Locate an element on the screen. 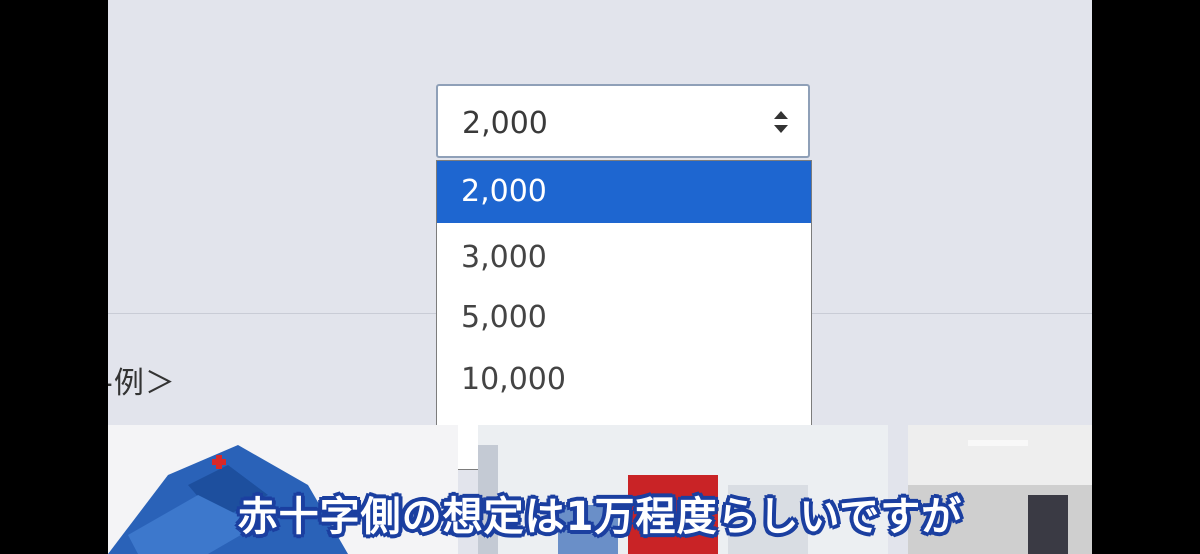 This screenshot has width=1200, height=554. section-label: -例＞ is located at coordinates (142, 383).